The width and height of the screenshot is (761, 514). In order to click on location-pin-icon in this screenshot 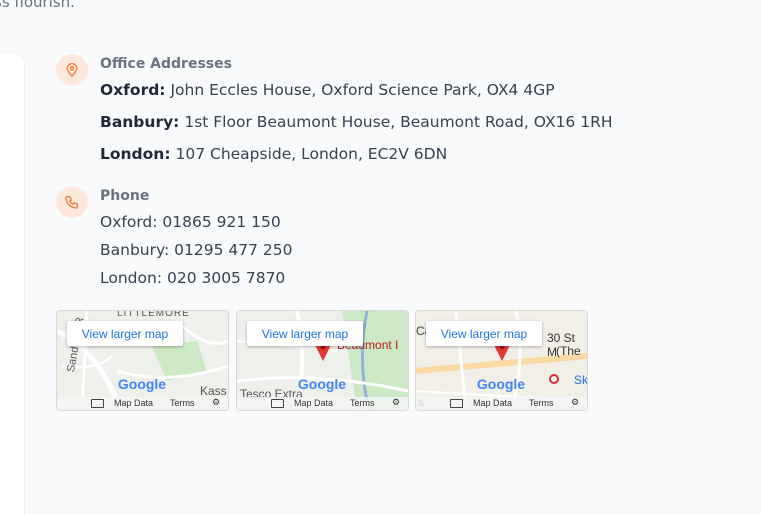, I will do `click(72, 70)`.